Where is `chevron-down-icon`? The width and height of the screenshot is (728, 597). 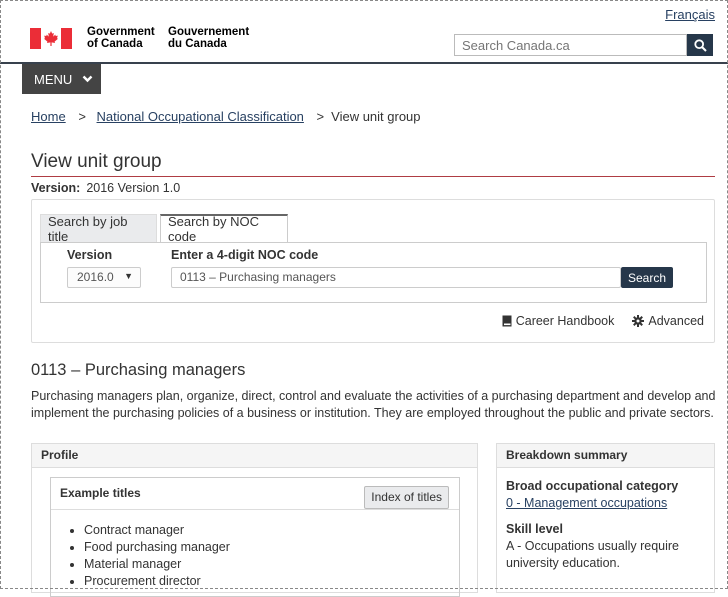
chevron-down-icon is located at coordinates (87, 79).